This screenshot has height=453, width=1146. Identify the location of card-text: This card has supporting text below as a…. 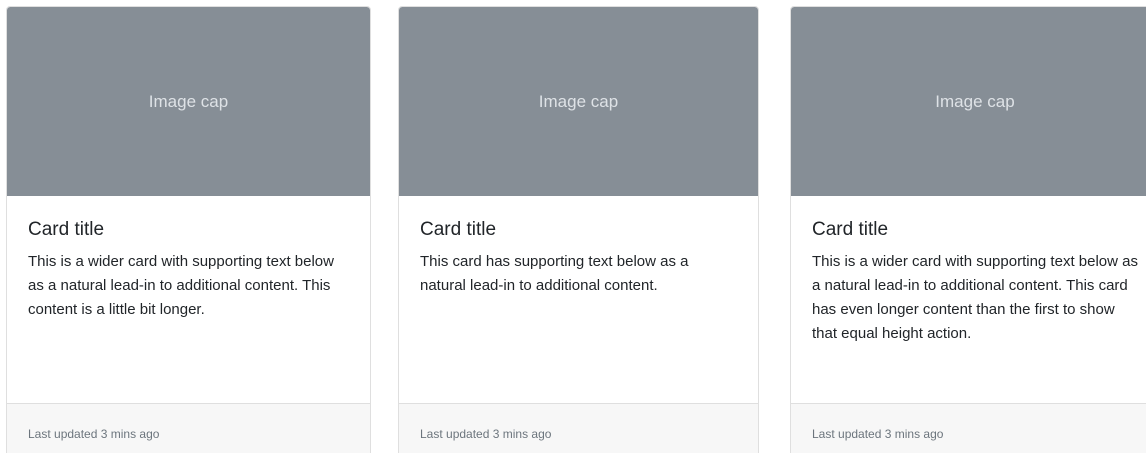
(554, 273).